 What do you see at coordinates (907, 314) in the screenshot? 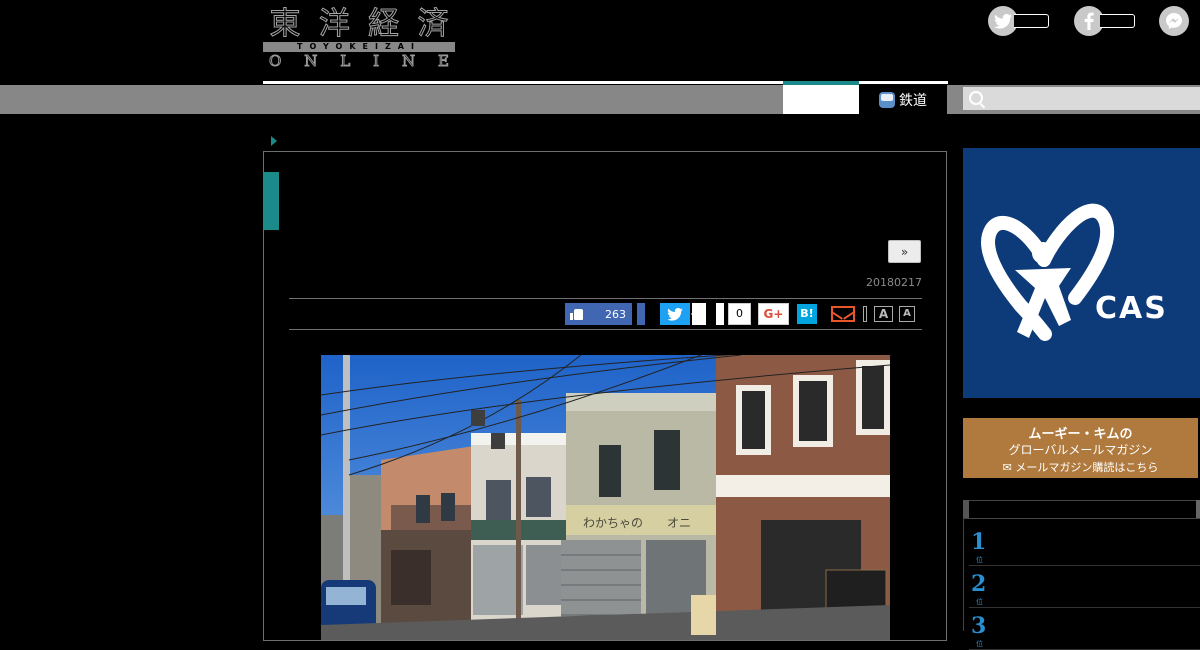
I see `font-size-small-button: A` at bounding box center [907, 314].